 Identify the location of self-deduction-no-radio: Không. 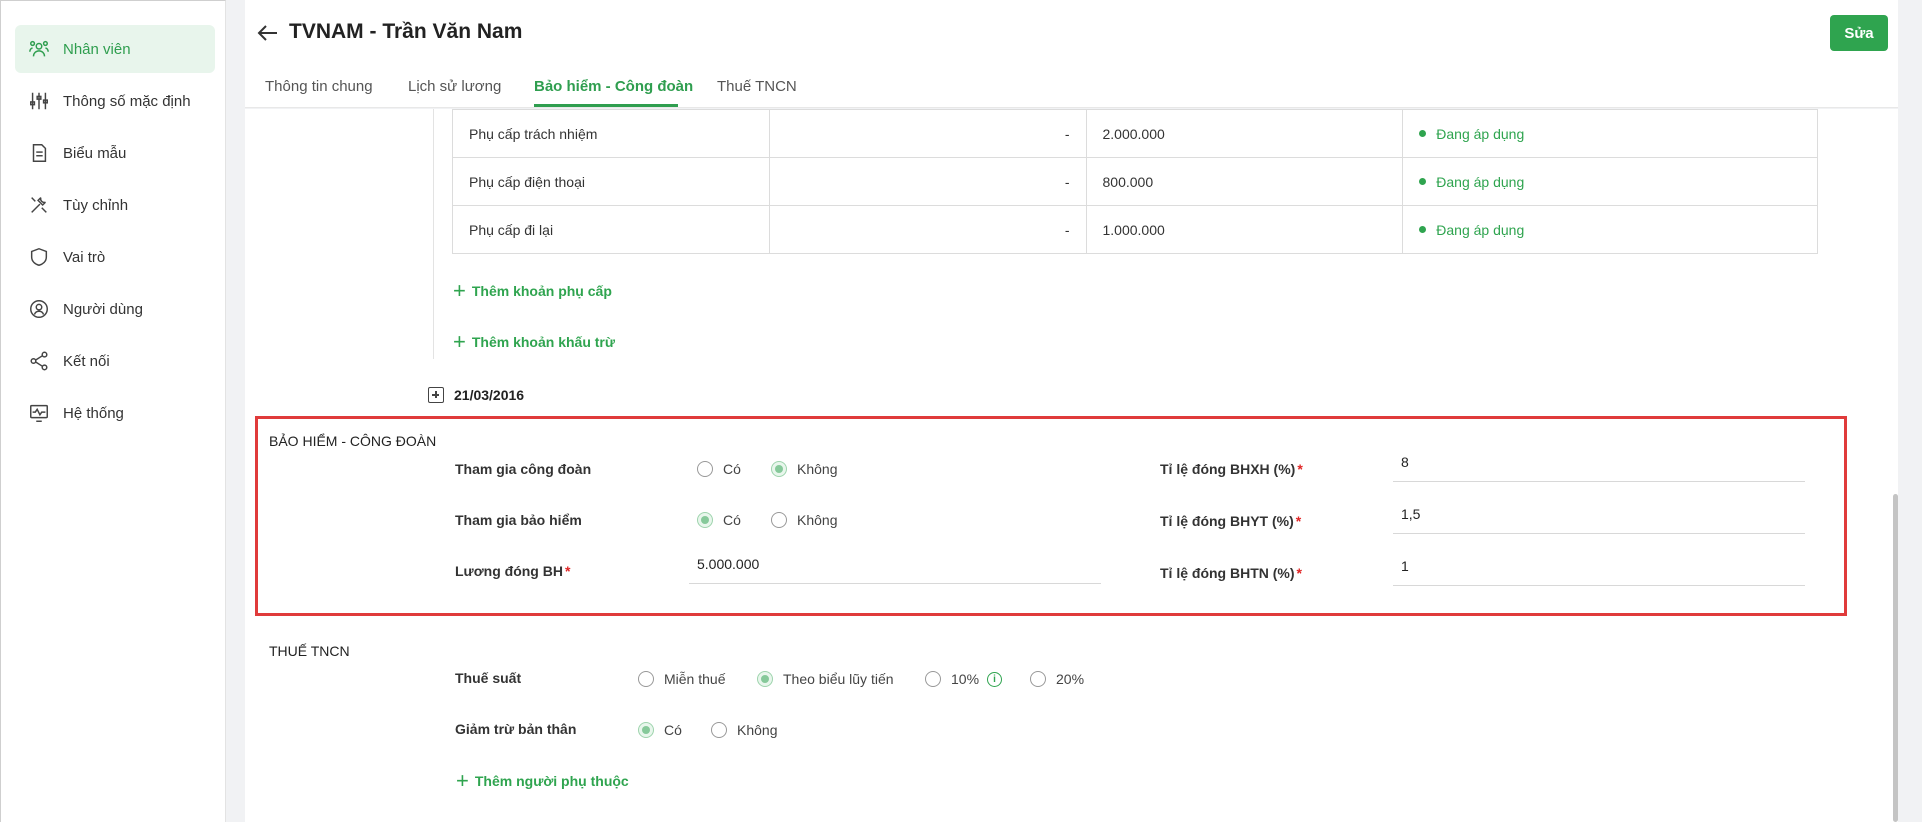
(744, 730).